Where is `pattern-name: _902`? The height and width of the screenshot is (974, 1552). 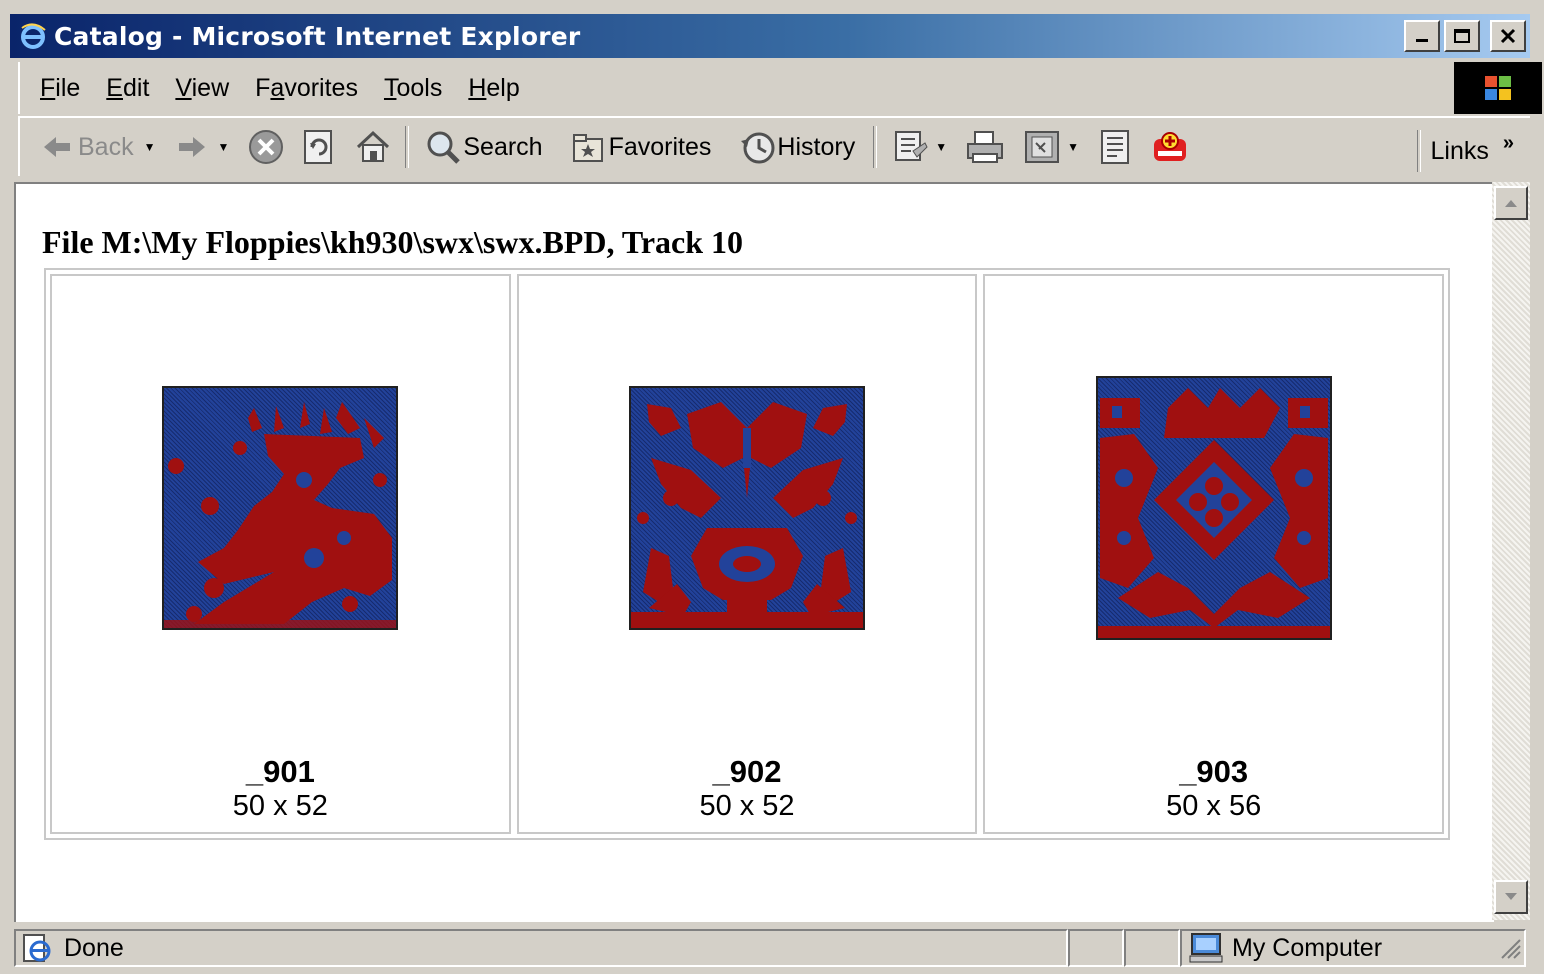 pattern-name: _902 is located at coordinates (747, 771).